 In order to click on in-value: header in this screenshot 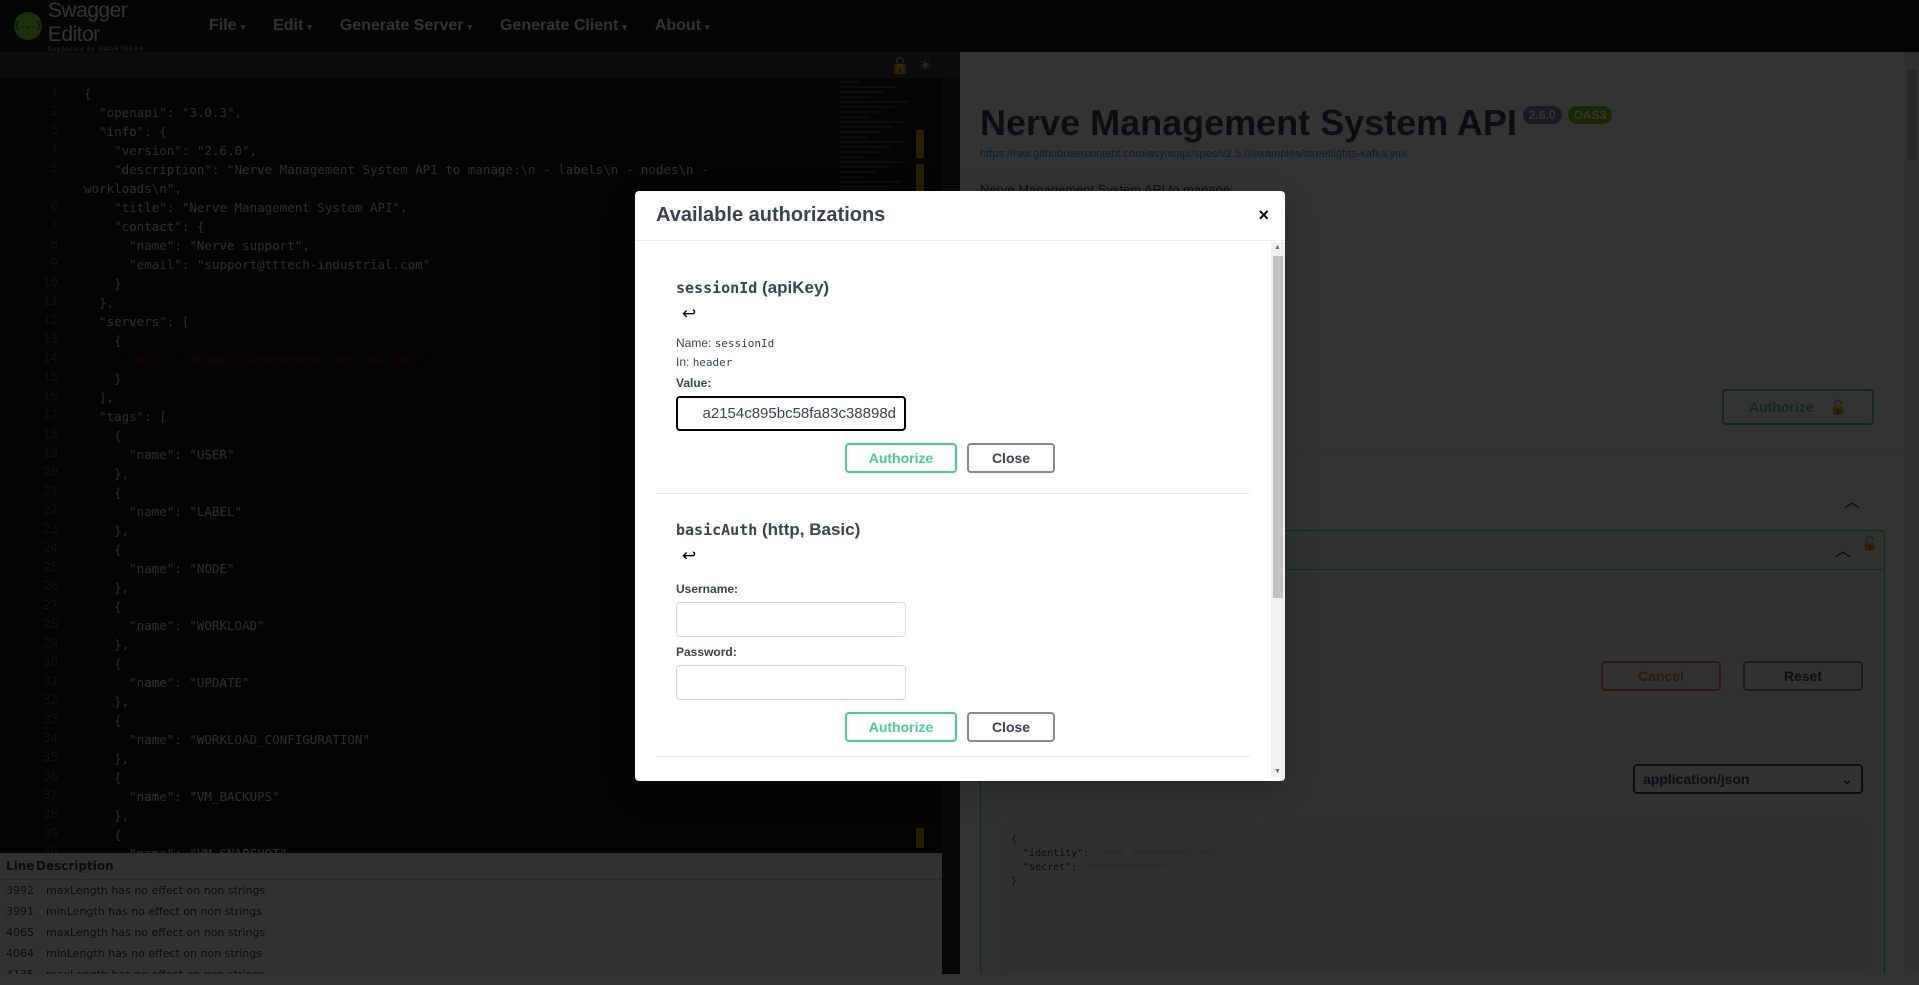, I will do `click(712, 362)`.